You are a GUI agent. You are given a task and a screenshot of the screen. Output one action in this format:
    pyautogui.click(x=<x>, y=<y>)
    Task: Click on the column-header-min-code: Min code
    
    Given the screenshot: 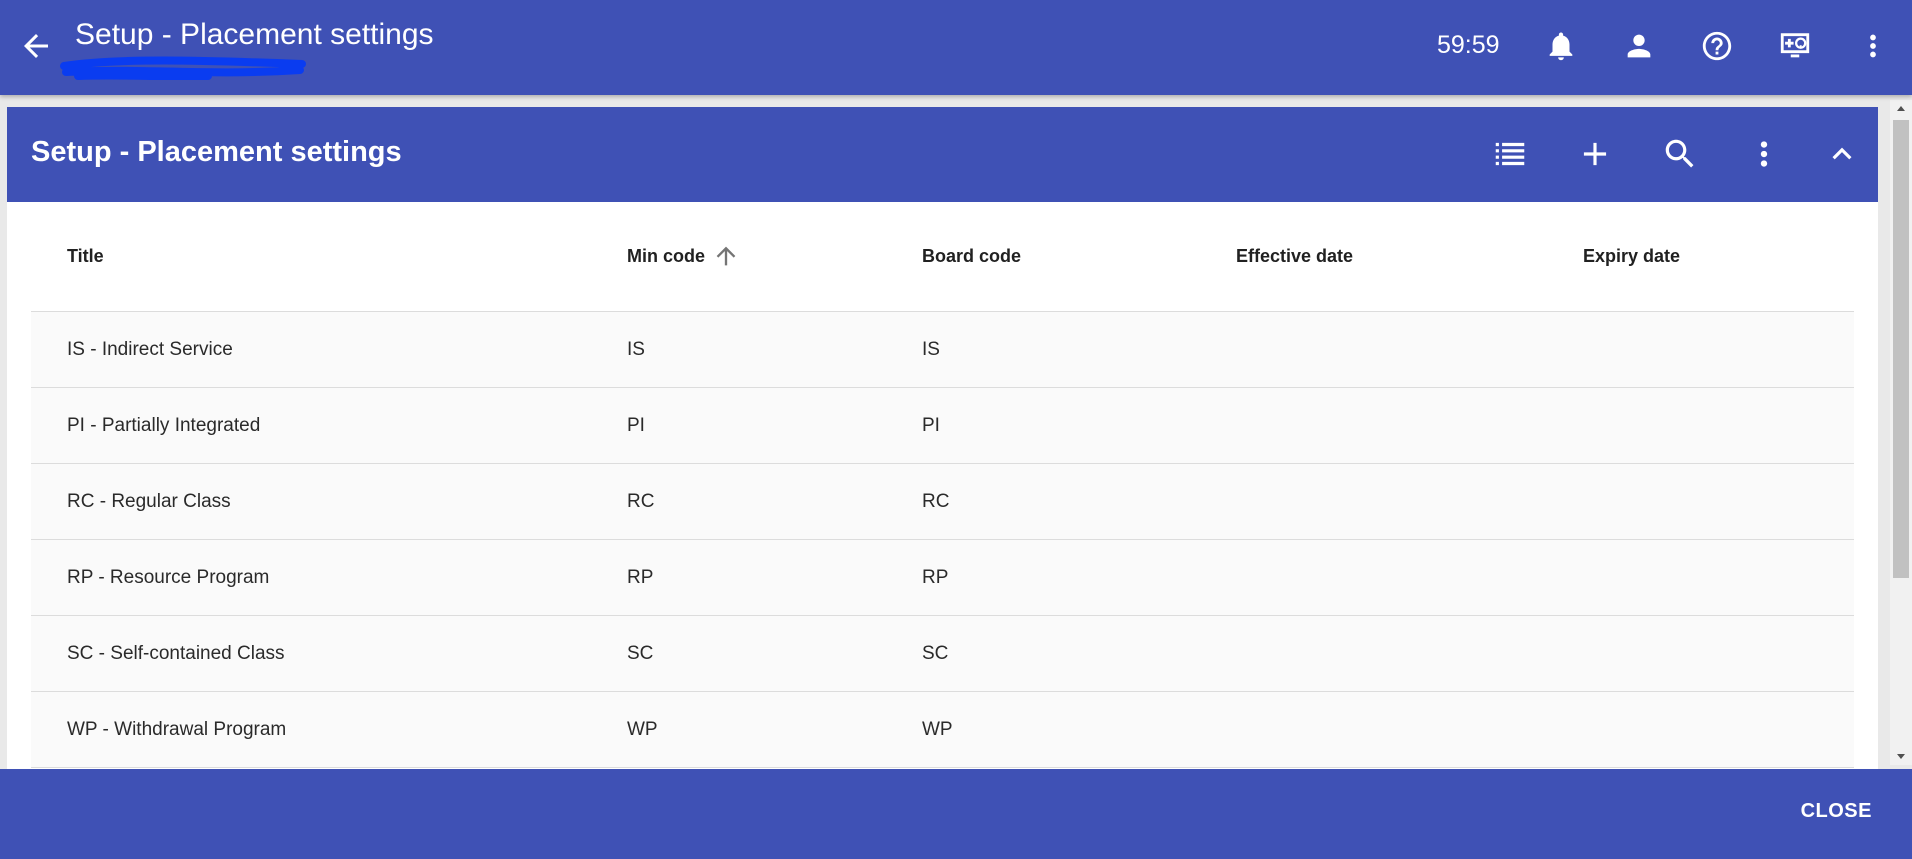 What is the action you would take?
    pyautogui.click(x=666, y=256)
    